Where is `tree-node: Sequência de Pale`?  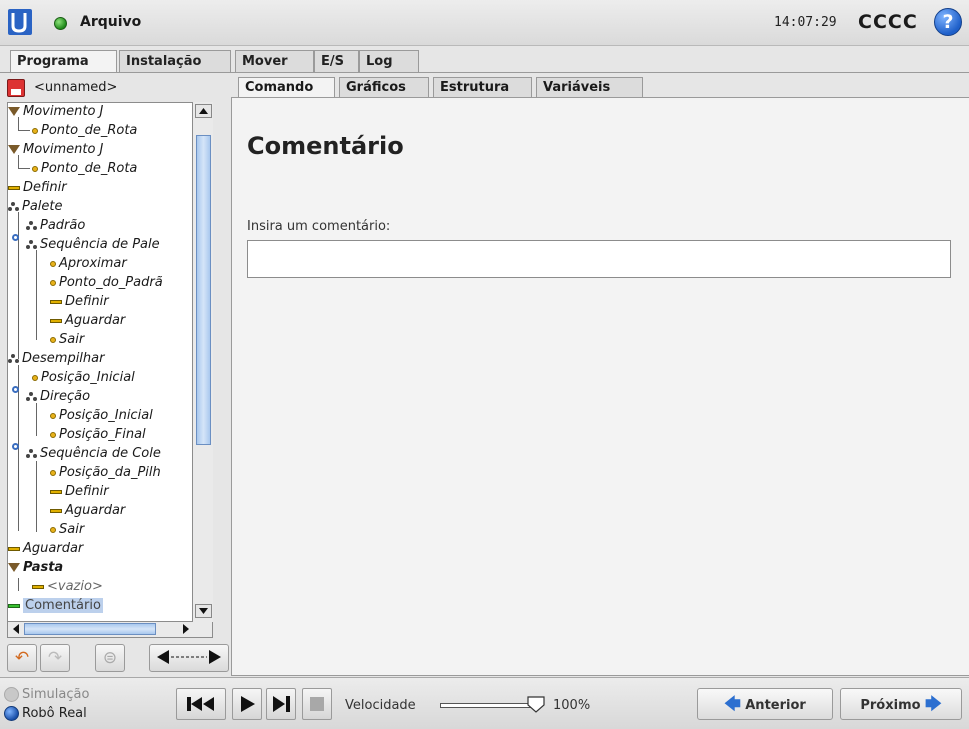
tree-node: Sequência de Pale is located at coordinates (93, 245).